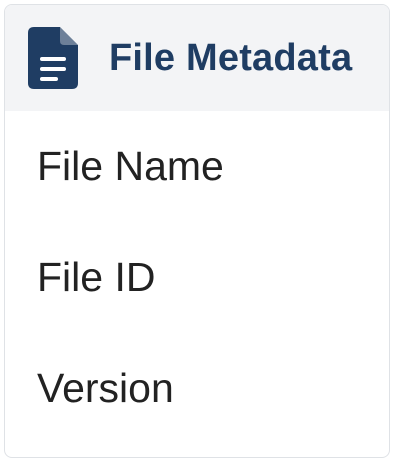  What do you see at coordinates (53, 58) in the screenshot?
I see `document-icon` at bounding box center [53, 58].